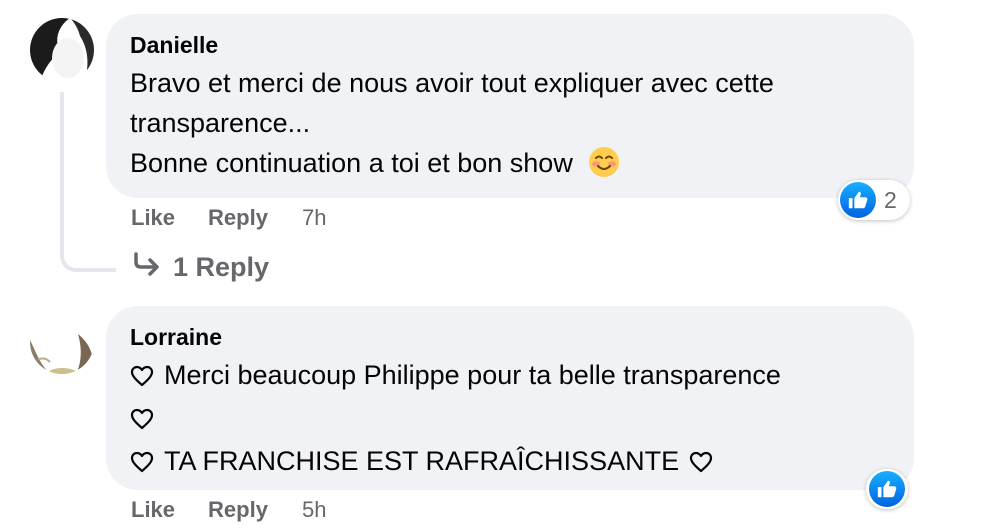 The height and width of the screenshot is (528, 990). Describe the element at coordinates (604, 167) in the screenshot. I see `smiling-face-emoji-icon` at that location.